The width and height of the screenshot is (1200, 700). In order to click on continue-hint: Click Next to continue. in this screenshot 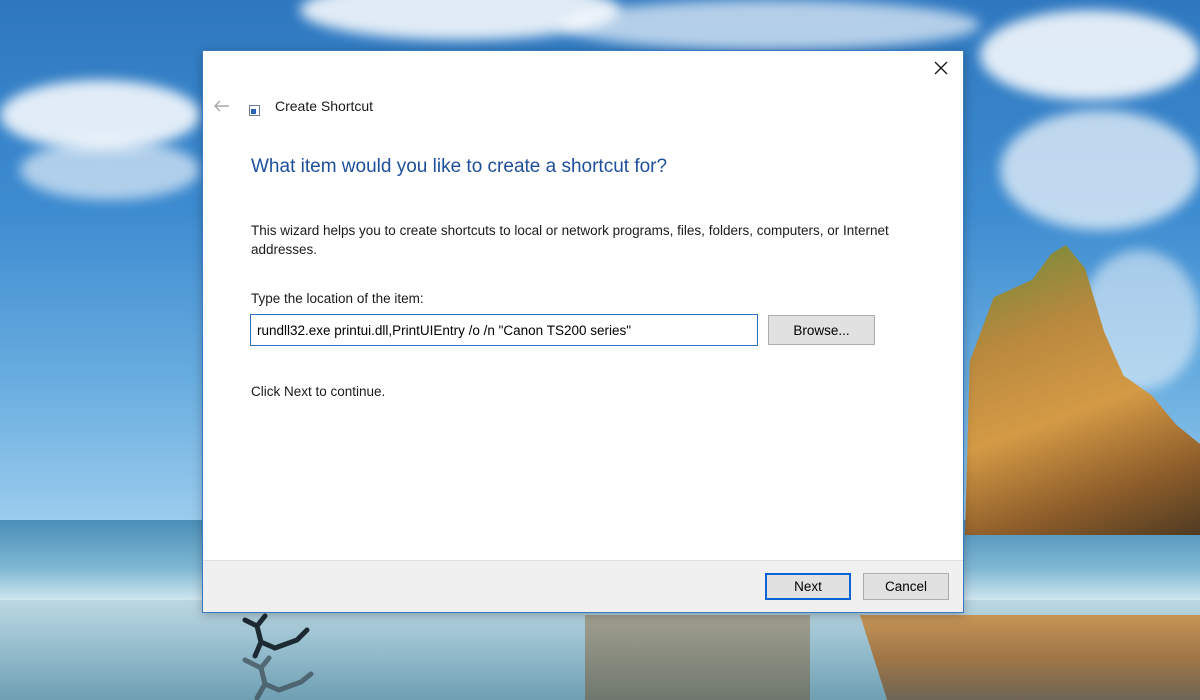, I will do `click(318, 391)`.